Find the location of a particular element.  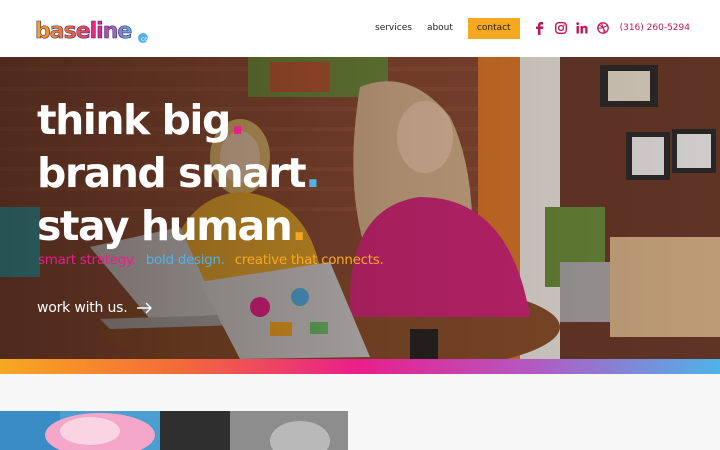

gradient-divider is located at coordinates (360, 366).